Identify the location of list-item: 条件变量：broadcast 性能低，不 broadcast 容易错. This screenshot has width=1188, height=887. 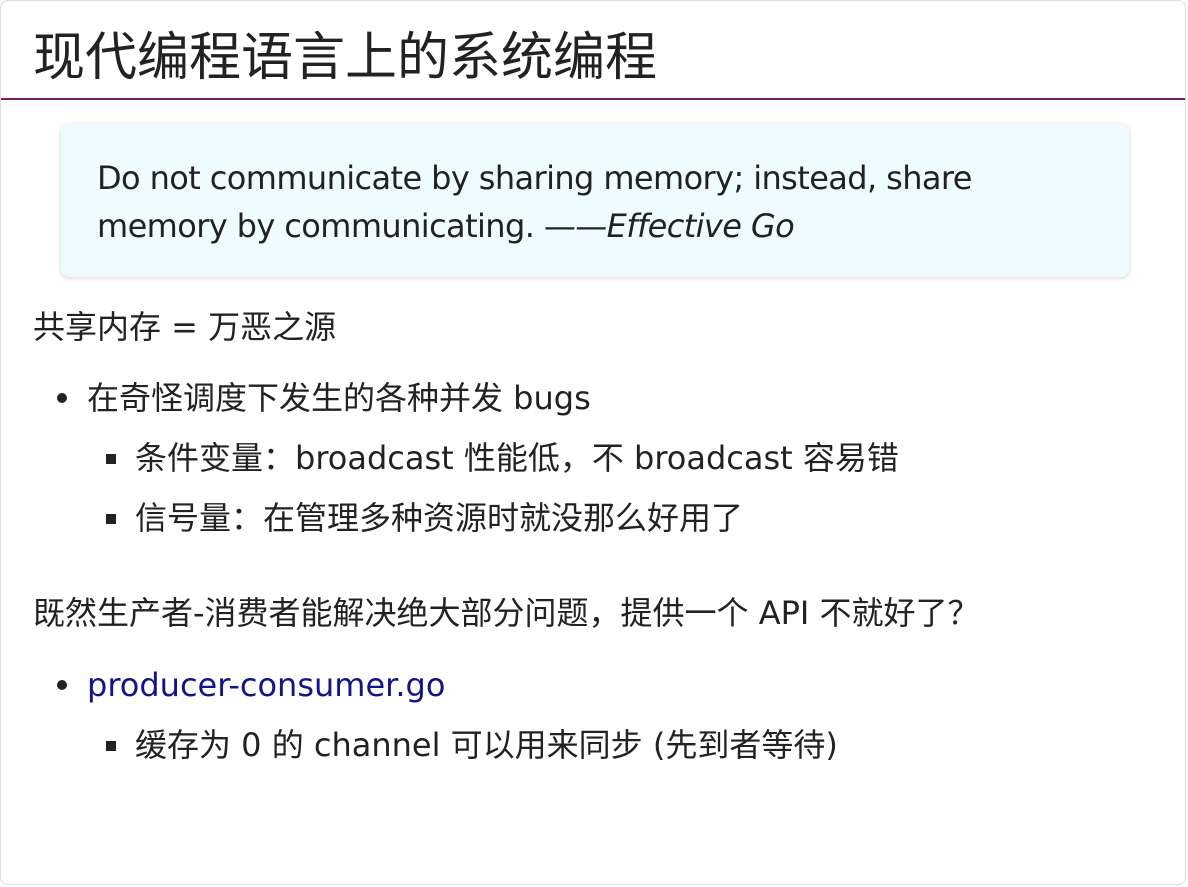
(477, 458).